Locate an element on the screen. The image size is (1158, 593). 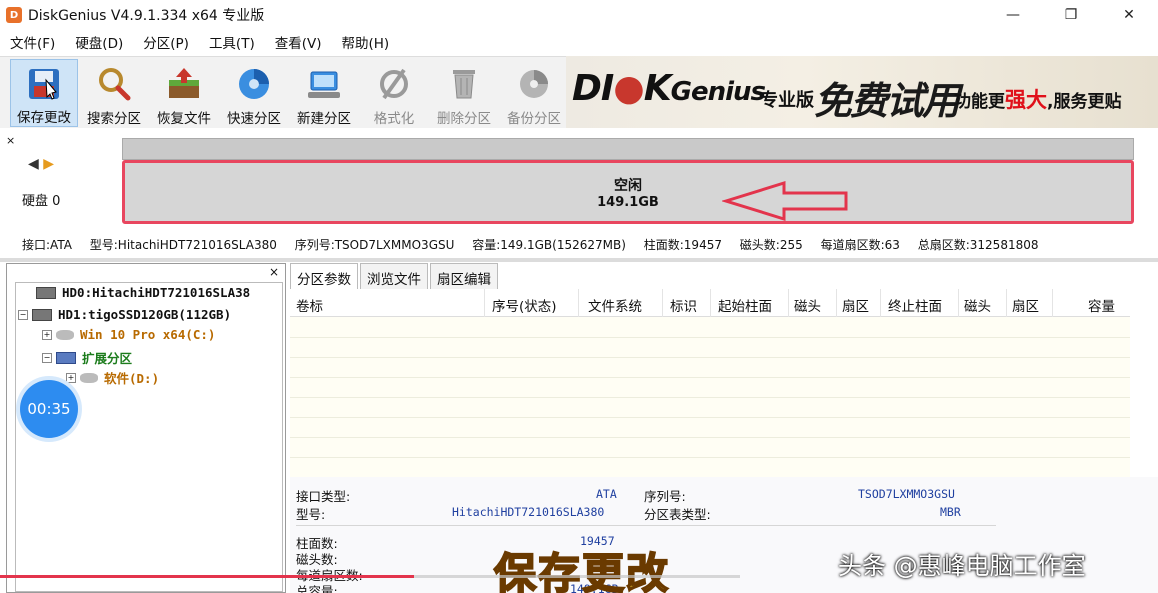
prop-model-label: 型号: is located at coordinates (311, 514).